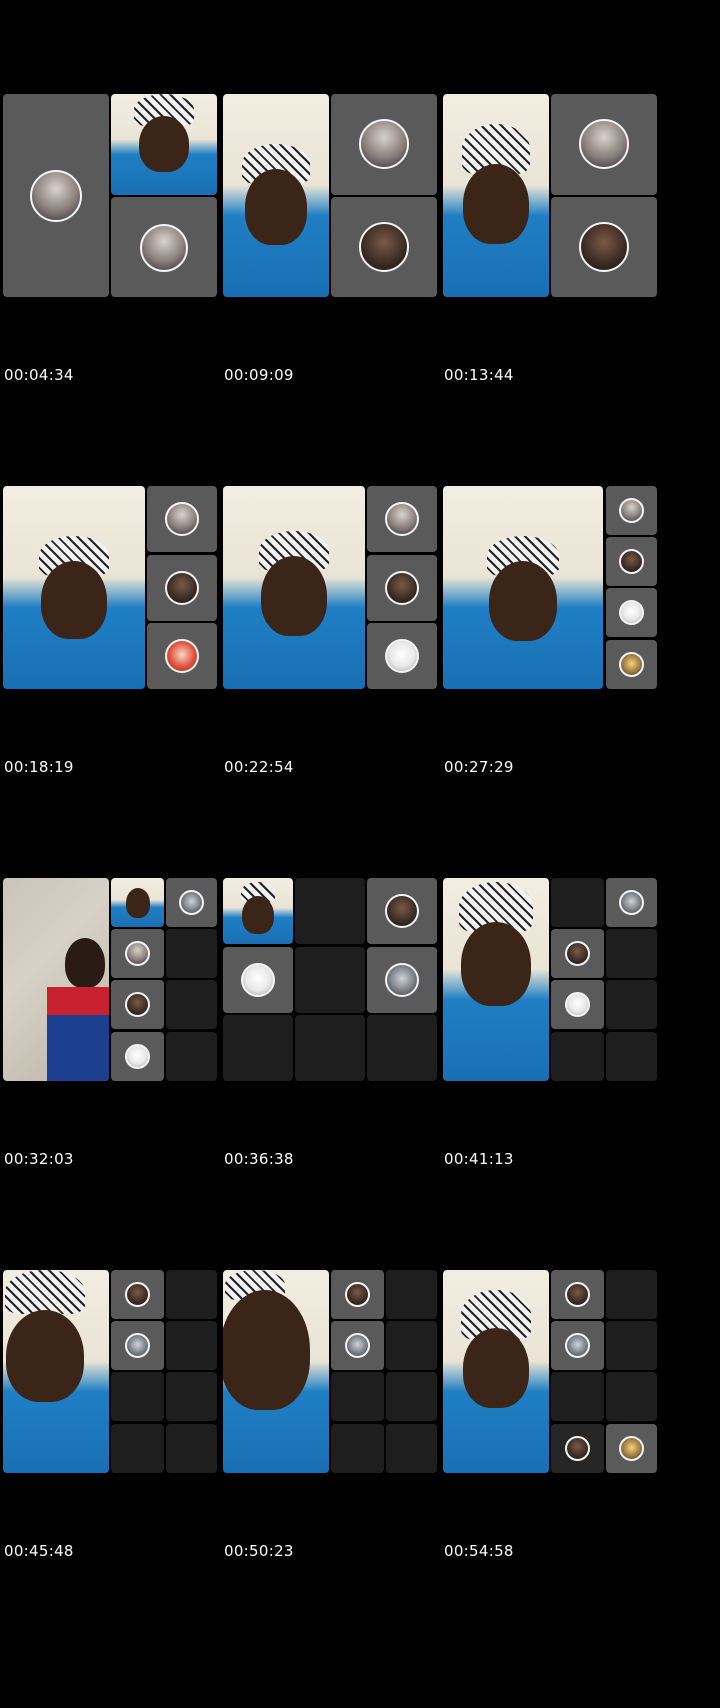  I want to click on timestamp: 00:45:48, so click(39, 1551).